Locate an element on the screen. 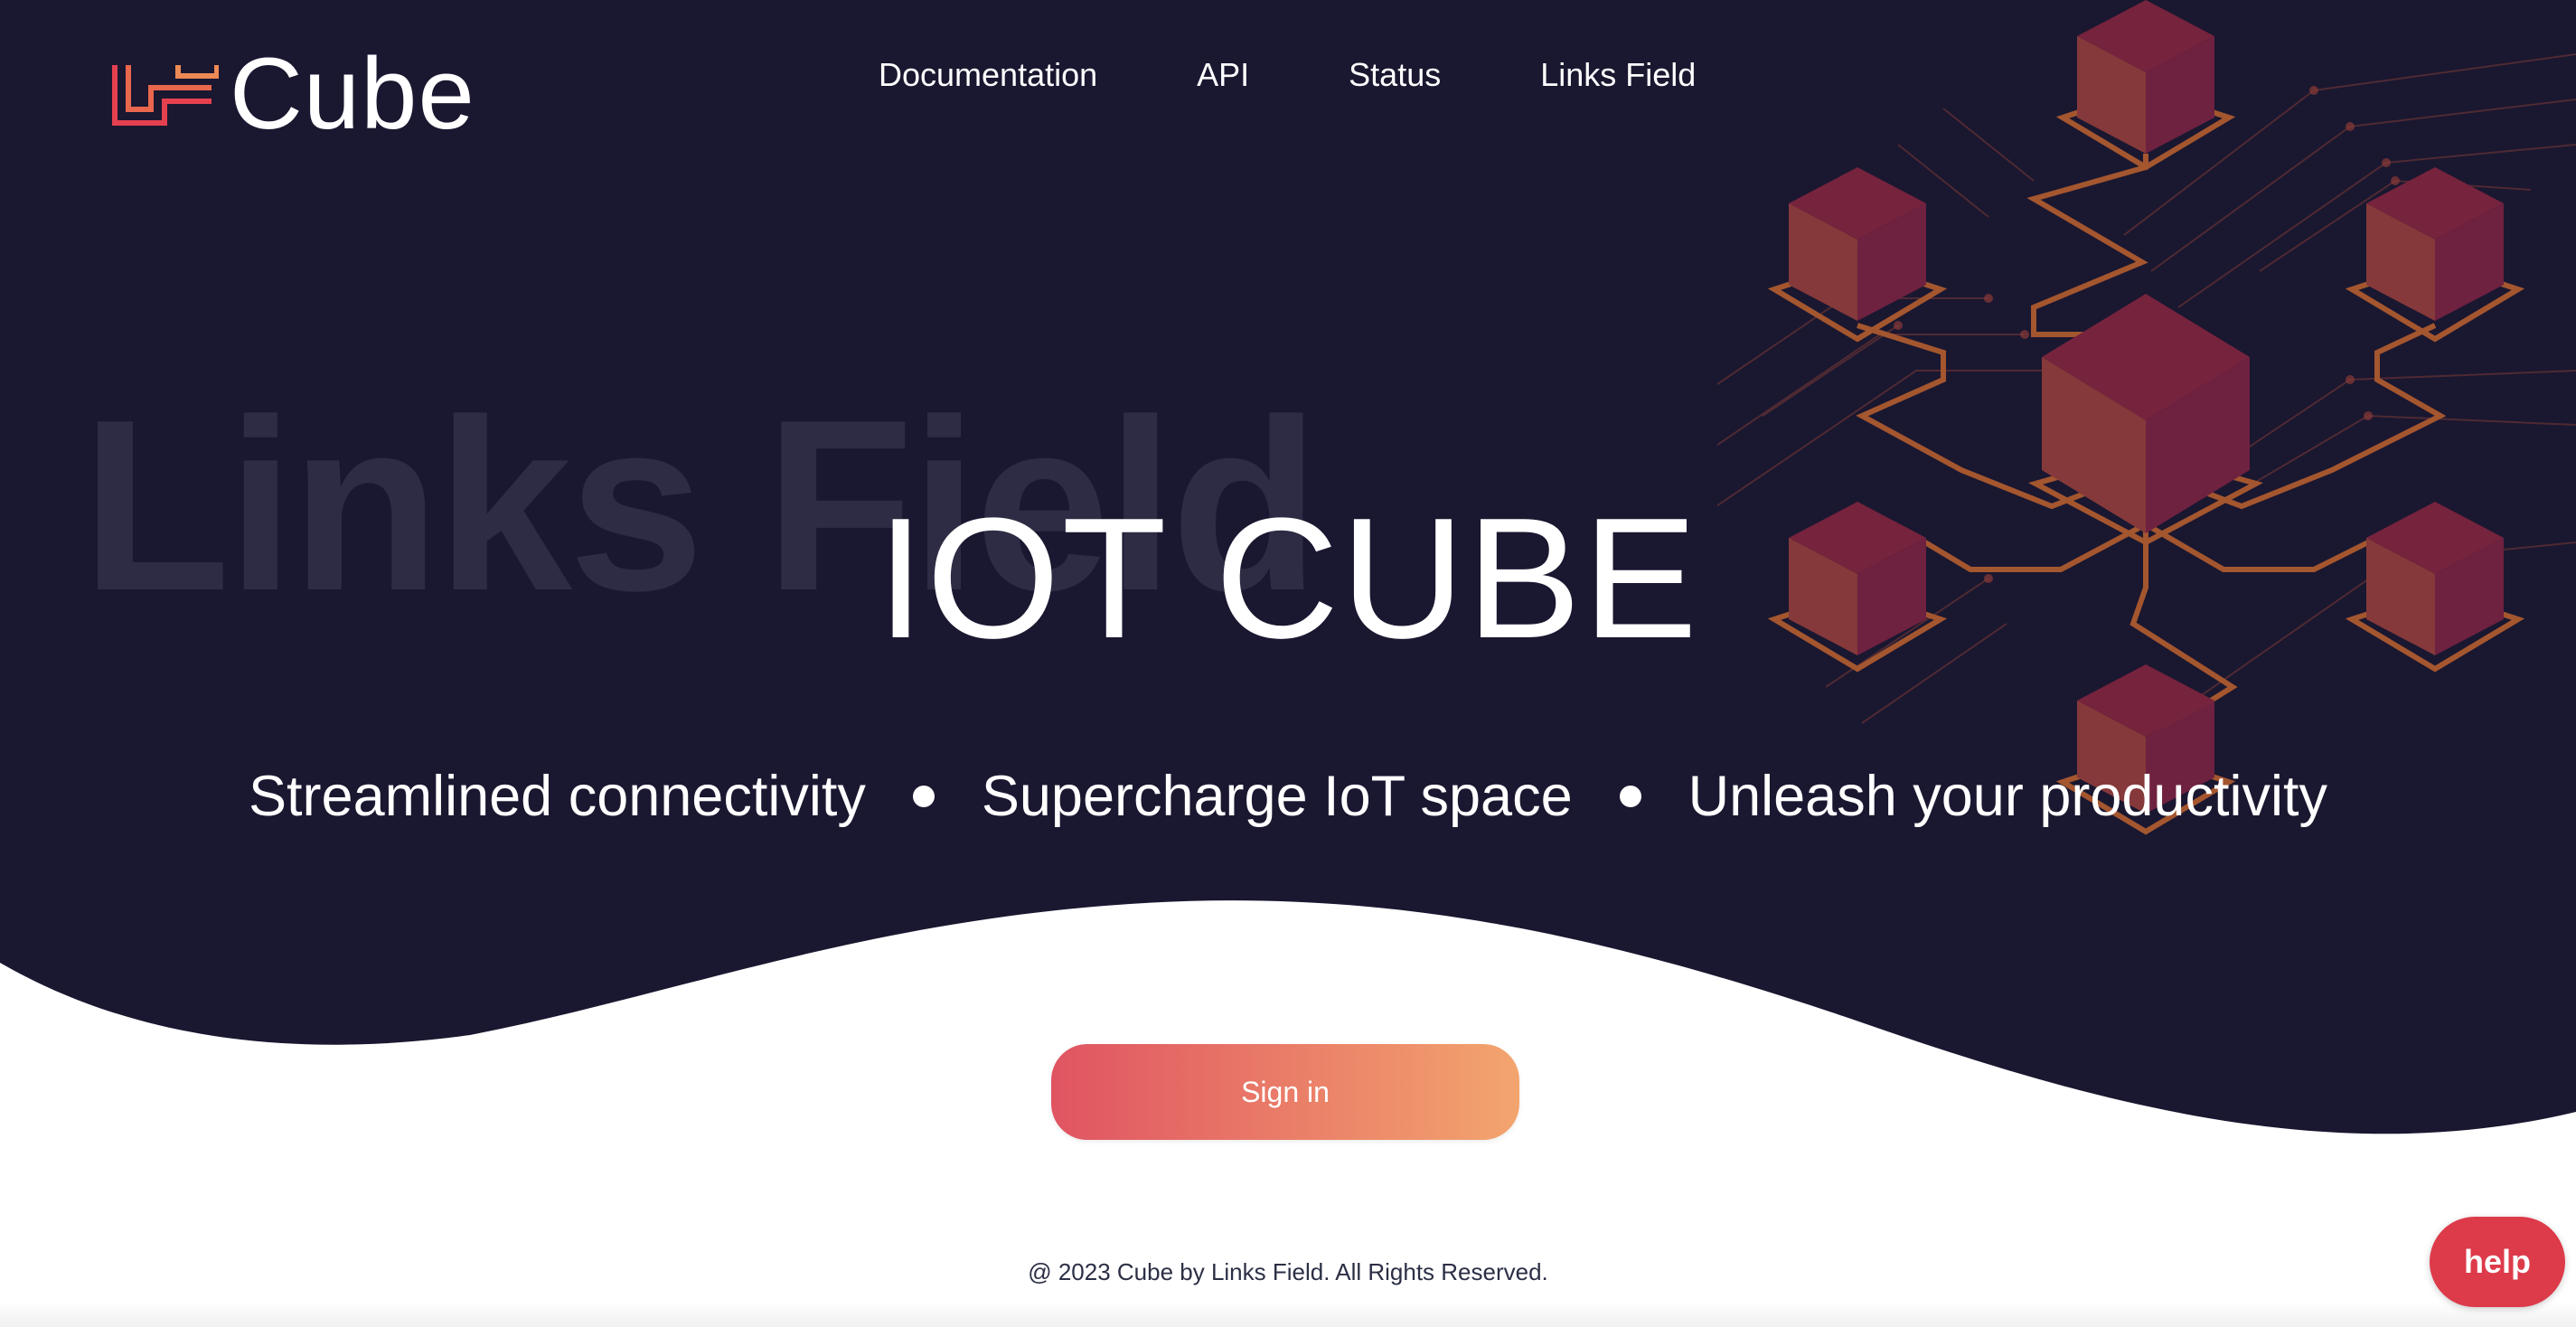 The height and width of the screenshot is (1327, 2576). nav-api: API is located at coordinates (1223, 75).